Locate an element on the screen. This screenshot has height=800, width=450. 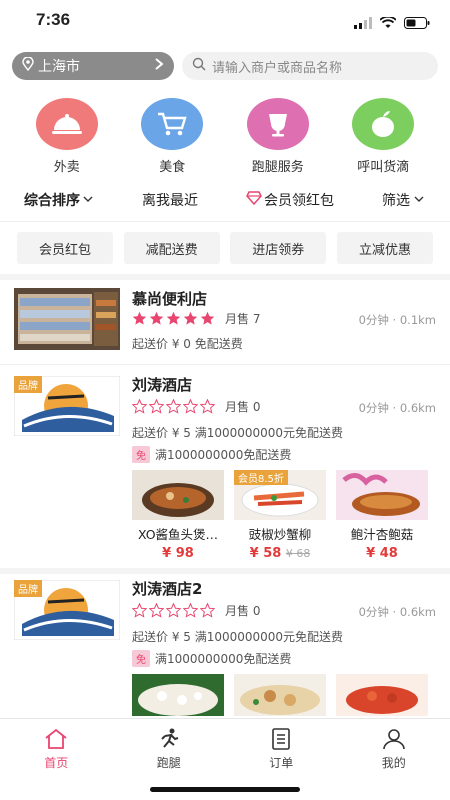
sort-member: 会员领红包 is located at coordinates (290, 200).